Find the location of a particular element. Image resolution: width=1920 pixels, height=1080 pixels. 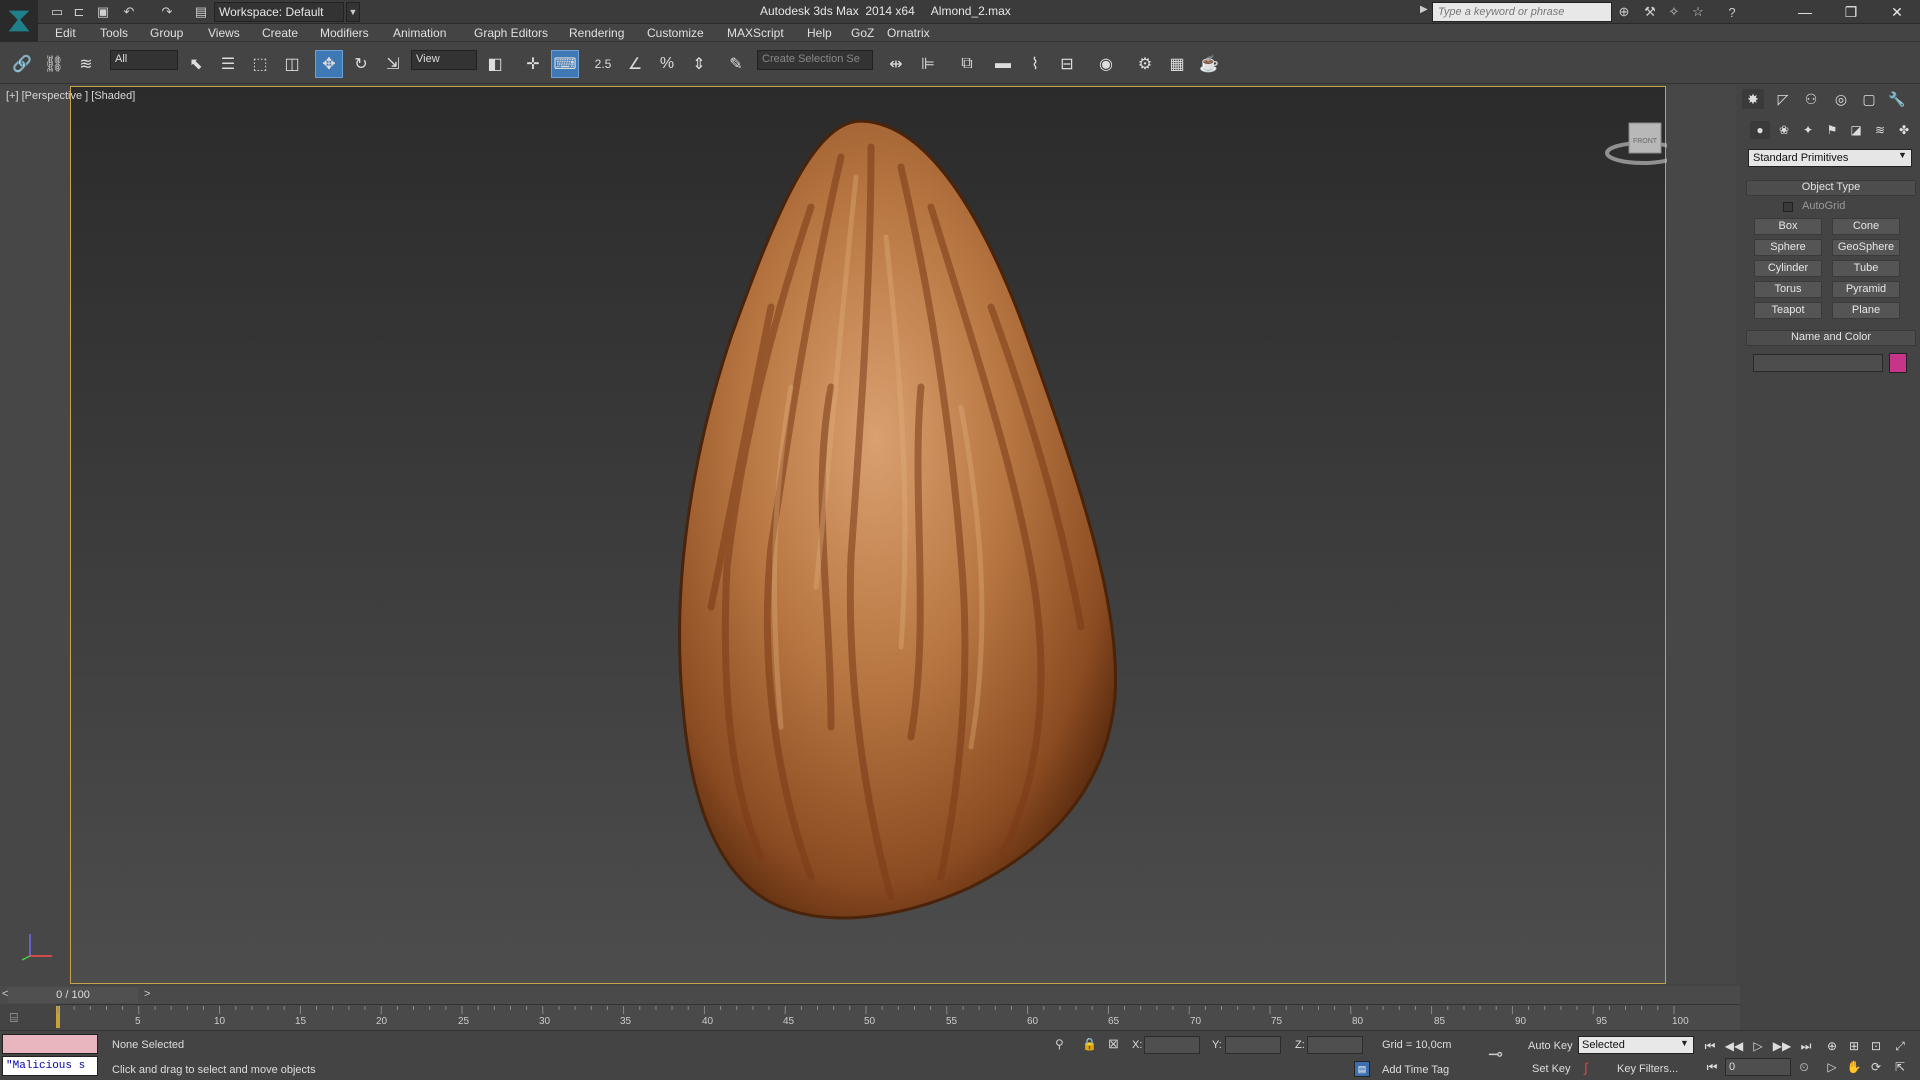

lights-icon: ✦ is located at coordinates (1808, 130).